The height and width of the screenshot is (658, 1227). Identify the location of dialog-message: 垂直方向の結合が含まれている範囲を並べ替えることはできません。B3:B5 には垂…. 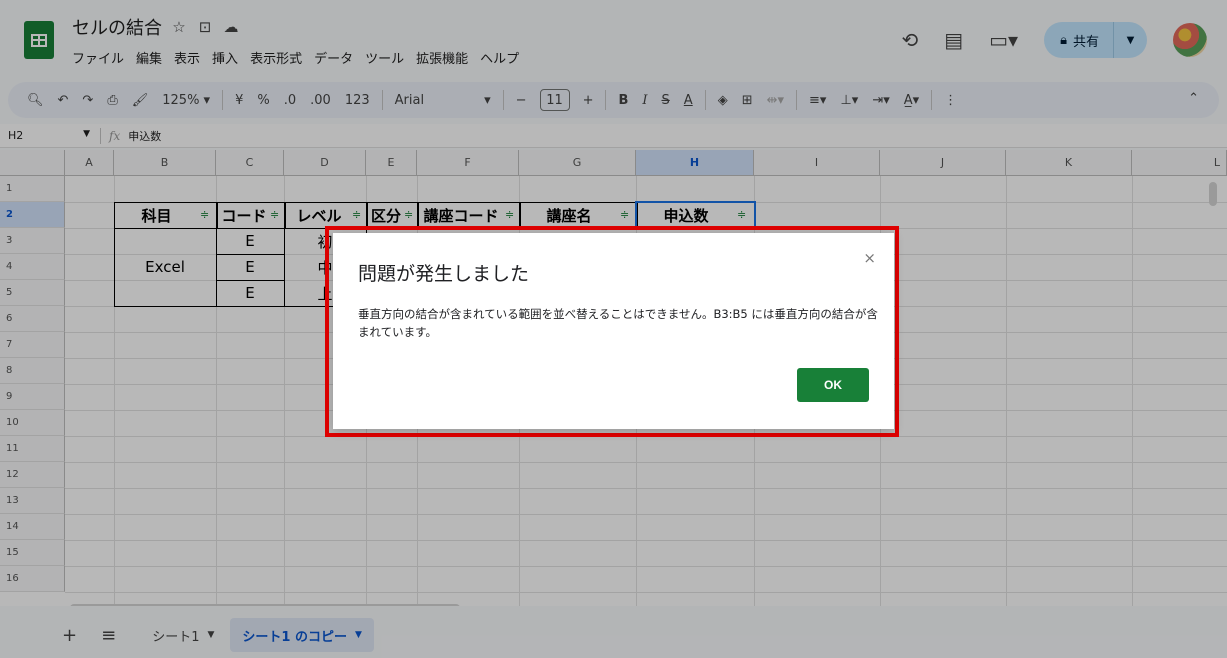
(618, 323).